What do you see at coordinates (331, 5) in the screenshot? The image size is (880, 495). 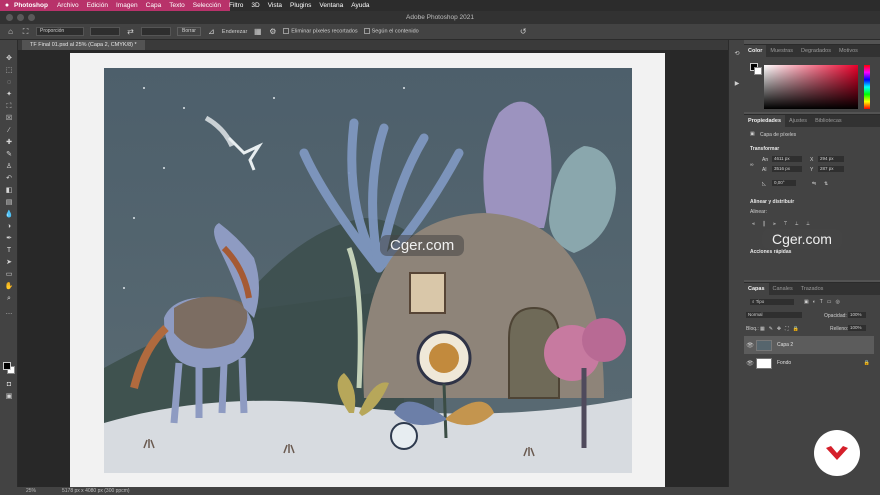 I see `menu-ventana: Ventana` at bounding box center [331, 5].